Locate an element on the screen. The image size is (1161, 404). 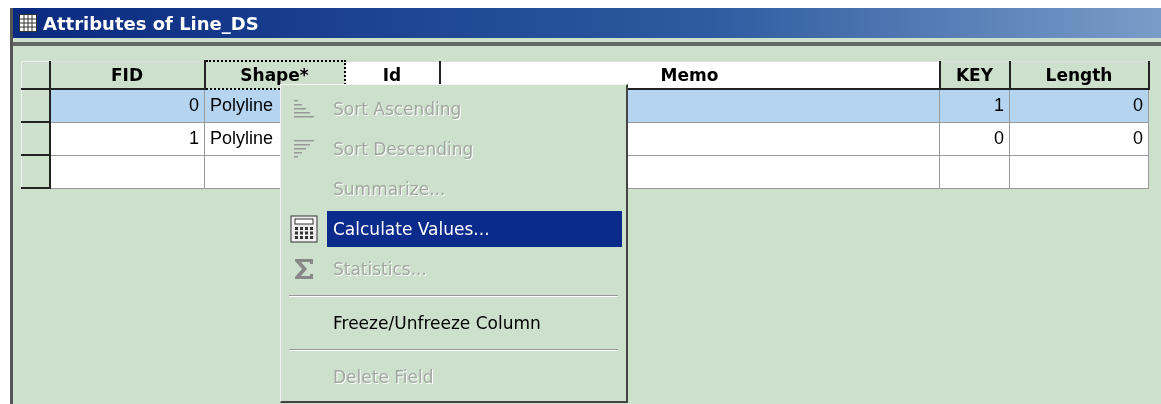
column-header: FID is located at coordinates (127, 75).